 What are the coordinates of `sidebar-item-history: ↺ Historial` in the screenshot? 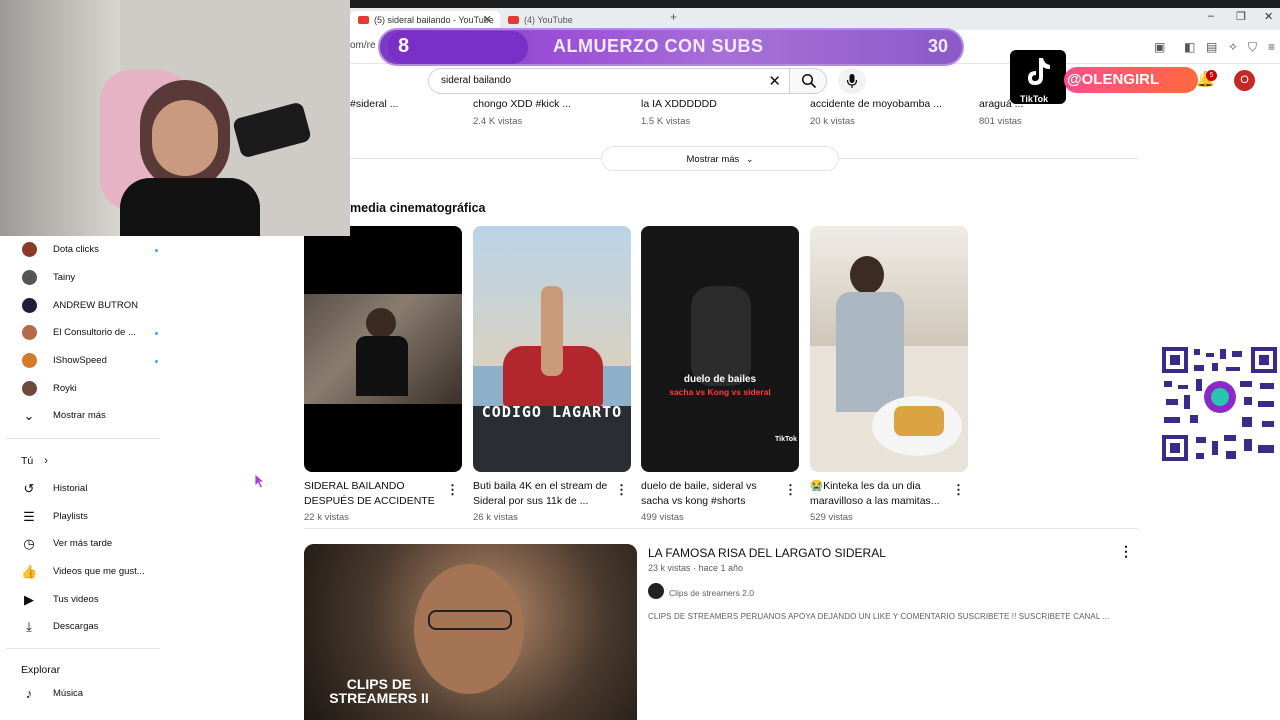 It's located at (151, 489).